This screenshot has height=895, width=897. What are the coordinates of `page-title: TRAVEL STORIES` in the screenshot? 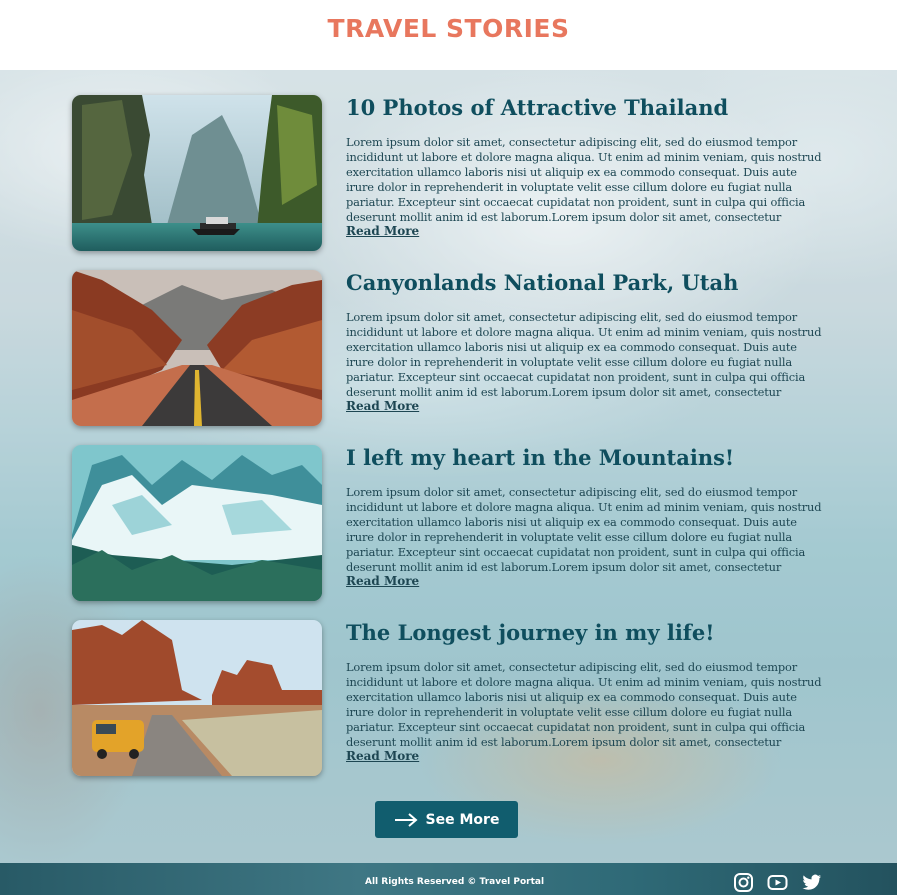 It's located at (448, 28).